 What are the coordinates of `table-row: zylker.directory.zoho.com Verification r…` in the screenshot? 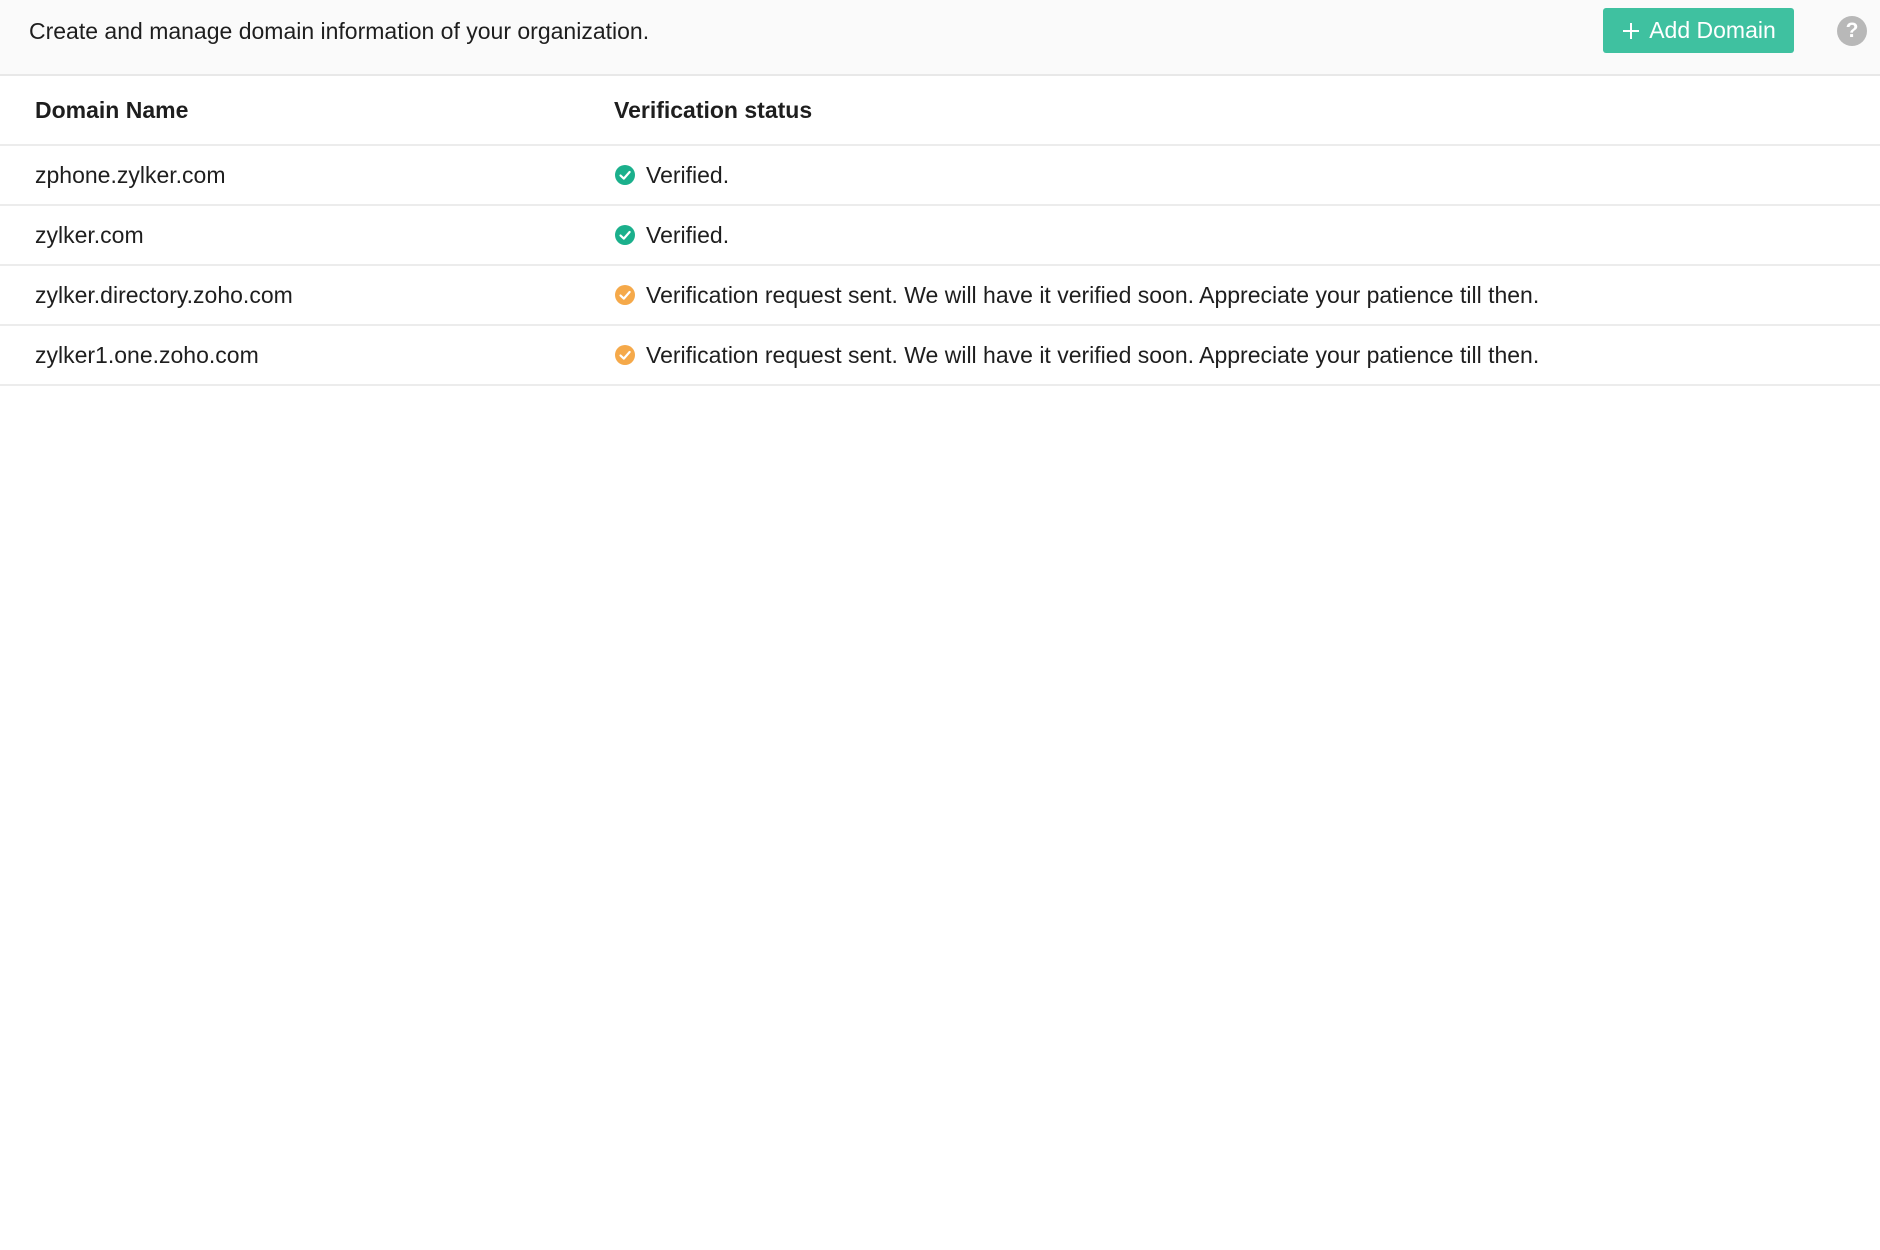 It's located at (940, 295).